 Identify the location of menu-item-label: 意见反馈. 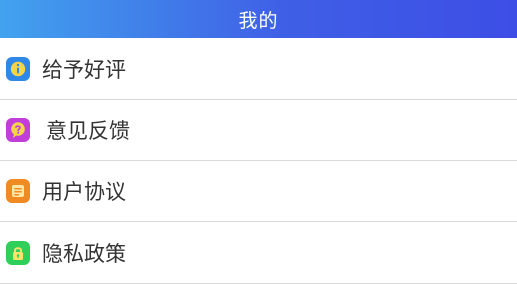
(88, 131).